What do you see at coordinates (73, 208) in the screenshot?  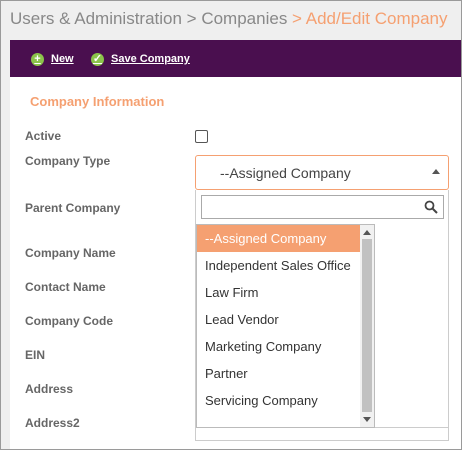 I see `parent-company-label: Parent Company` at bounding box center [73, 208].